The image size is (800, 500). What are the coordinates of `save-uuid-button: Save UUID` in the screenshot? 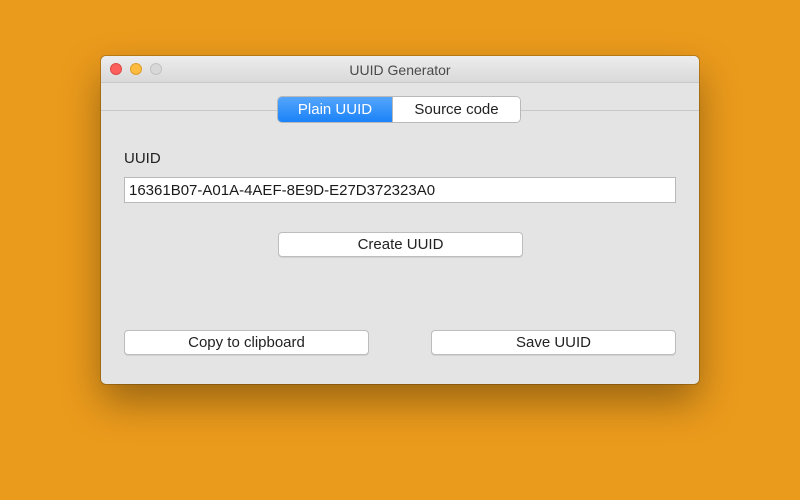 It's located at (553, 342).